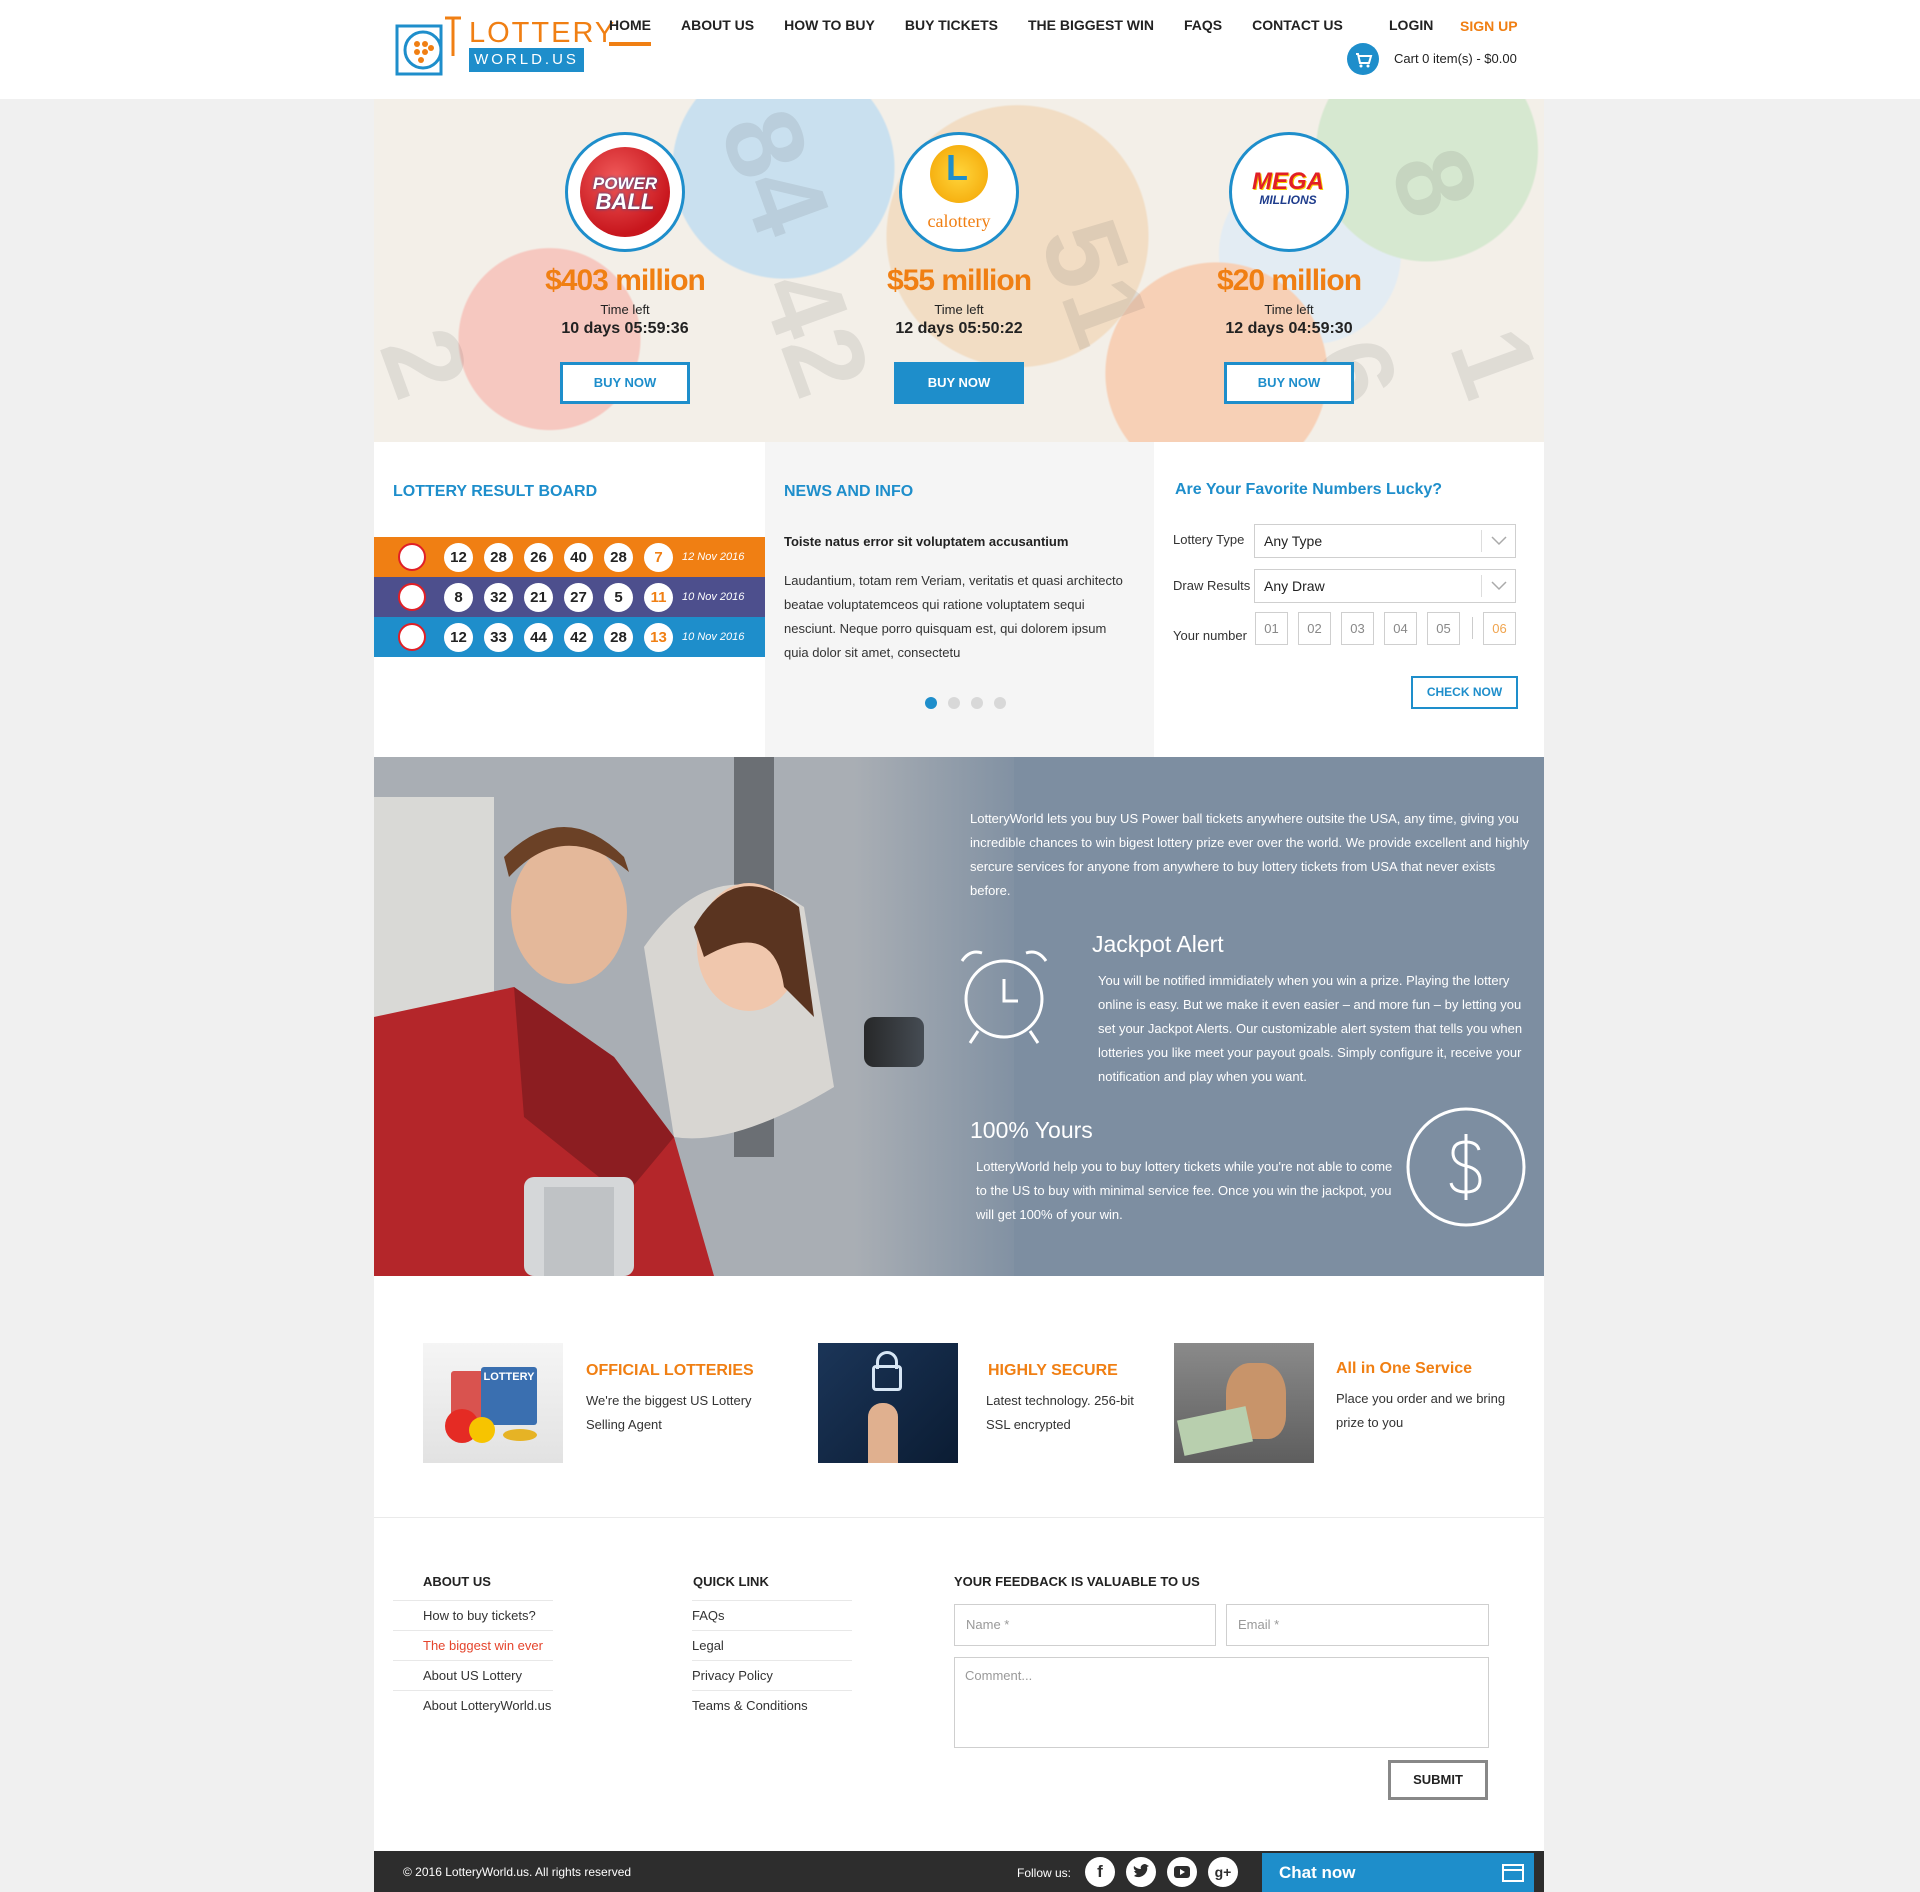  I want to click on draw-results-select: Any Draw, so click(1385, 586).